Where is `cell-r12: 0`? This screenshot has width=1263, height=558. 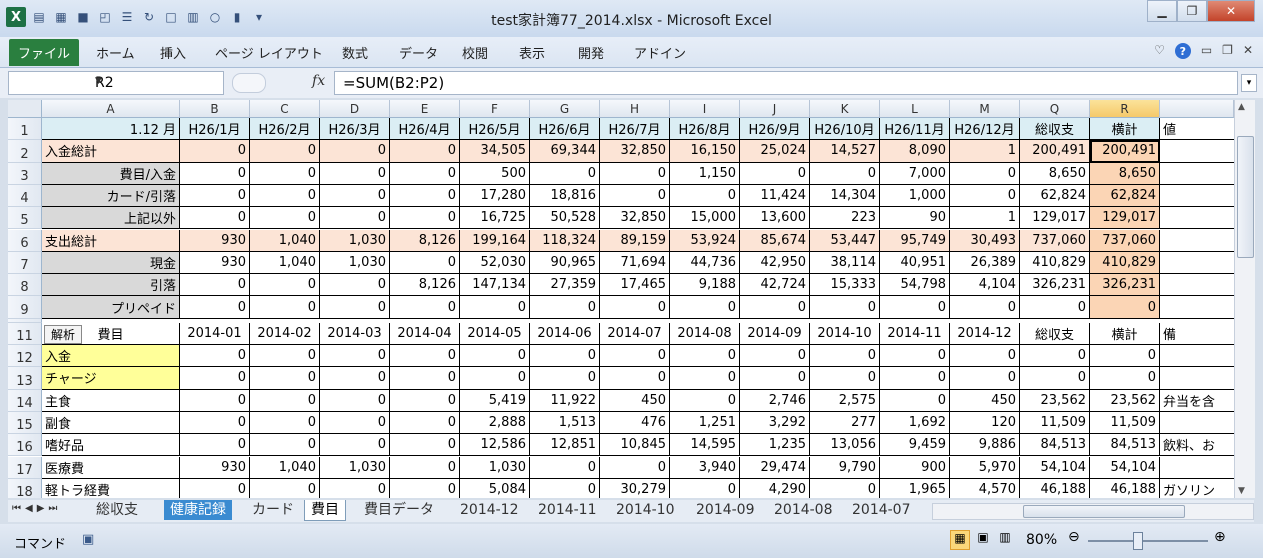 cell-r12: 0 is located at coordinates (1125, 356).